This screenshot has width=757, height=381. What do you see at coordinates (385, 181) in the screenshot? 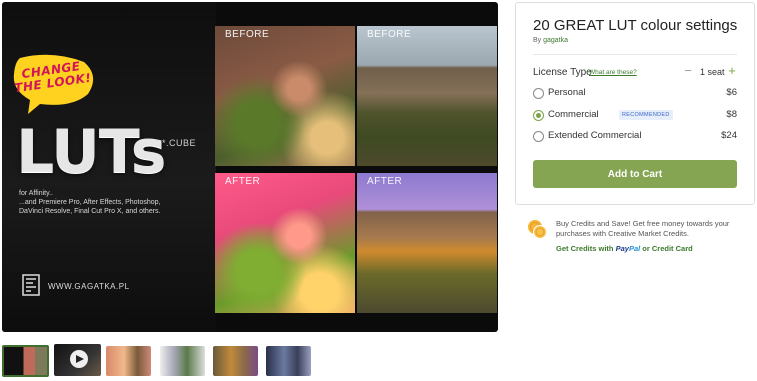
I see `after-label-2: AFTER` at bounding box center [385, 181].